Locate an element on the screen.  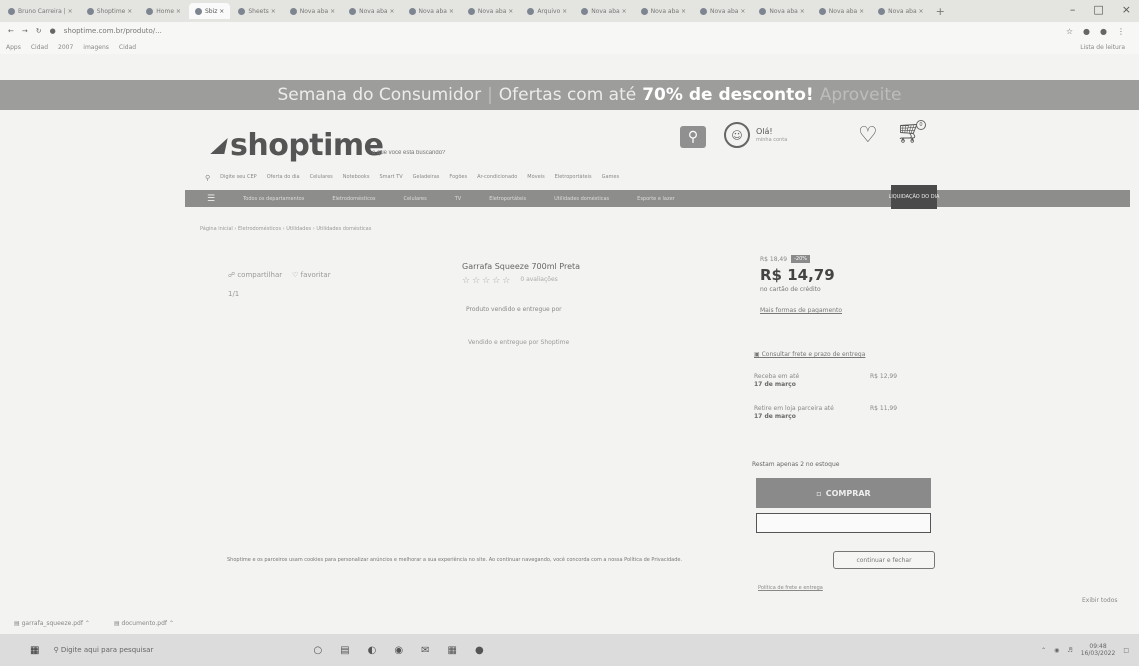
tab-favicon-icon is located at coordinates (471, 11).